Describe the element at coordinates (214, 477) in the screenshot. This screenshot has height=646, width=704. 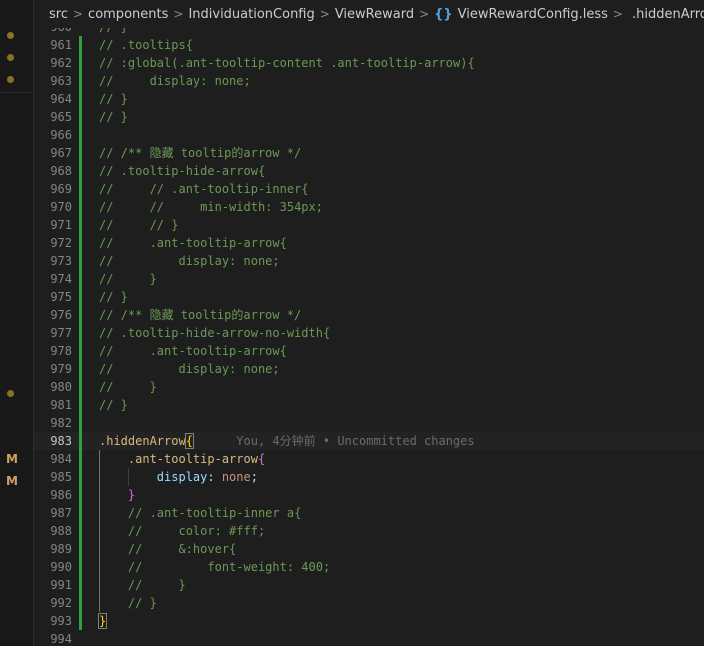
I see `css-colon: :` at that location.